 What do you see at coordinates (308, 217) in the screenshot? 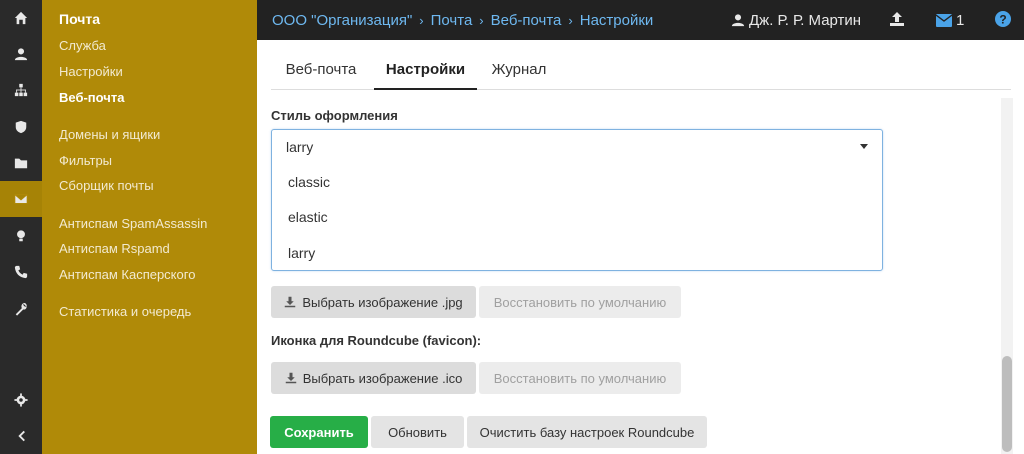
I see `style-option-elastic: elastic` at bounding box center [308, 217].